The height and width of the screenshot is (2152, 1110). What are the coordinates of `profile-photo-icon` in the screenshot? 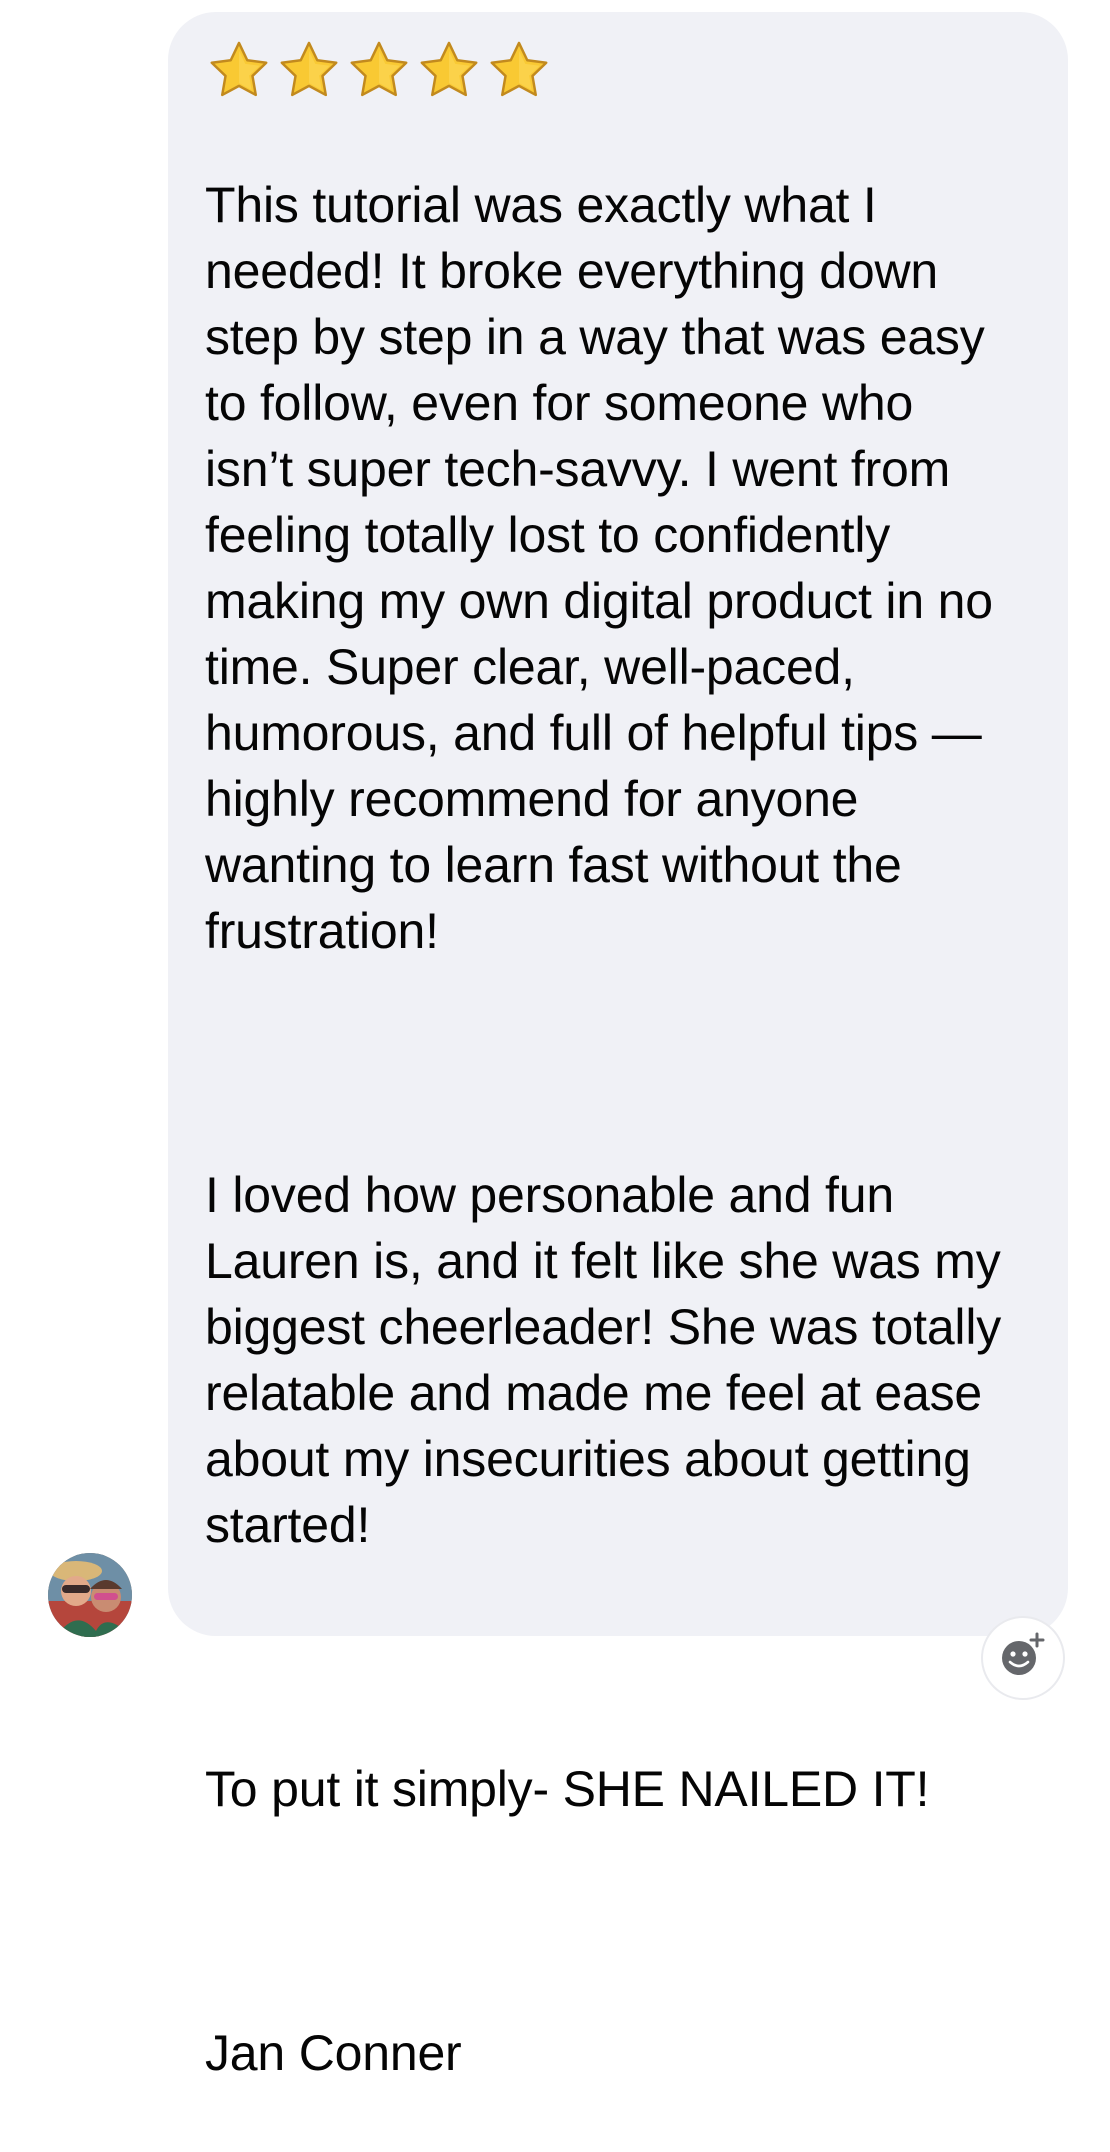 It's located at (90, 1595).